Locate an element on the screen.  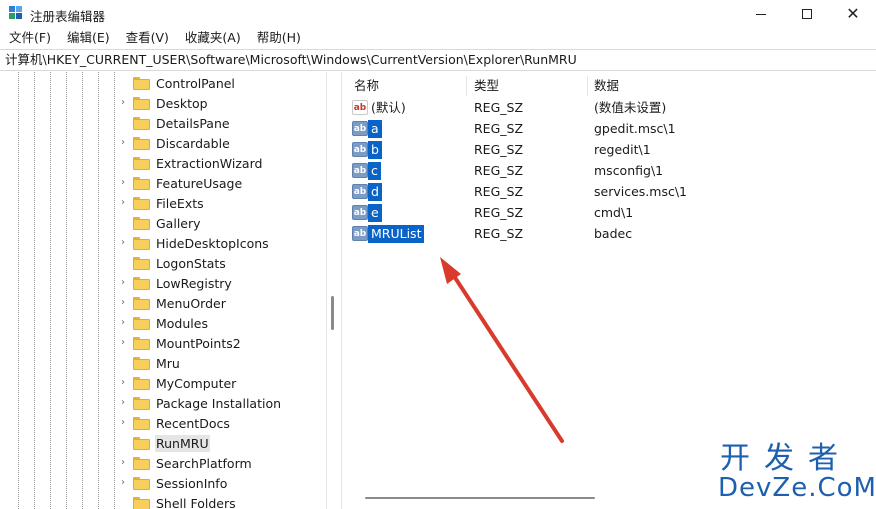
value-row: ab c REG_SZ msconfig\1 is located at coordinates (611, 170).